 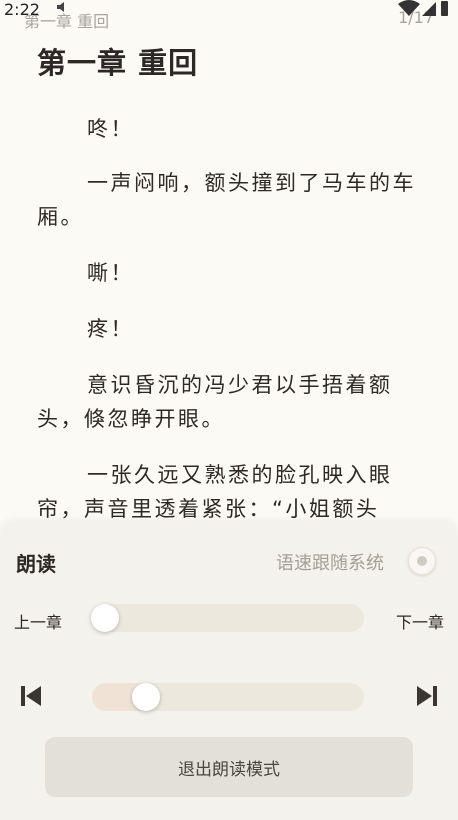 What do you see at coordinates (229, 767) in the screenshot?
I see `exit-read-aloud-button: 退出朗读模式` at bounding box center [229, 767].